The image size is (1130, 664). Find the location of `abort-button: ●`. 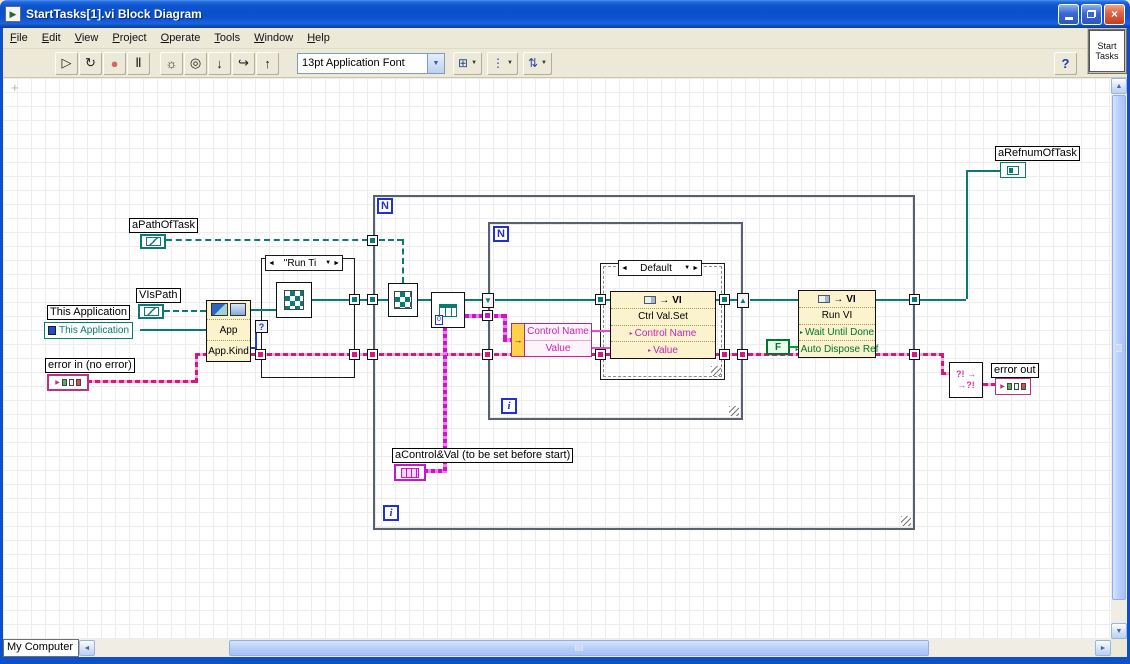

abort-button: ● is located at coordinates (114, 63).